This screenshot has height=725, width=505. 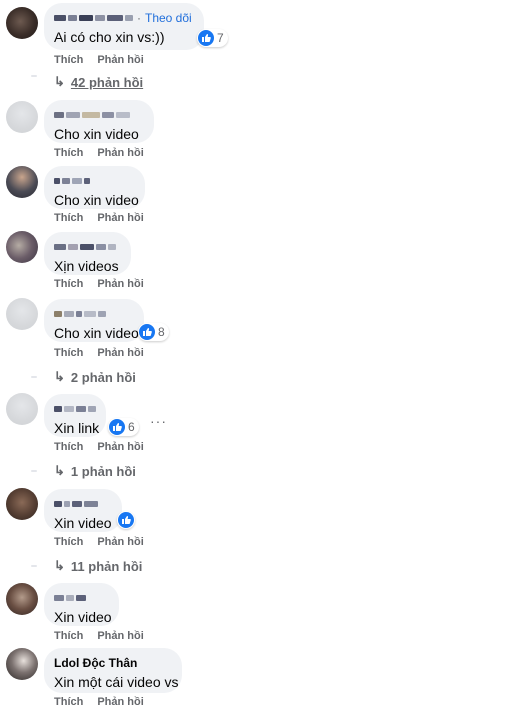 What do you see at coordinates (77, 428) in the screenshot?
I see `comment-text: Xin link` at bounding box center [77, 428].